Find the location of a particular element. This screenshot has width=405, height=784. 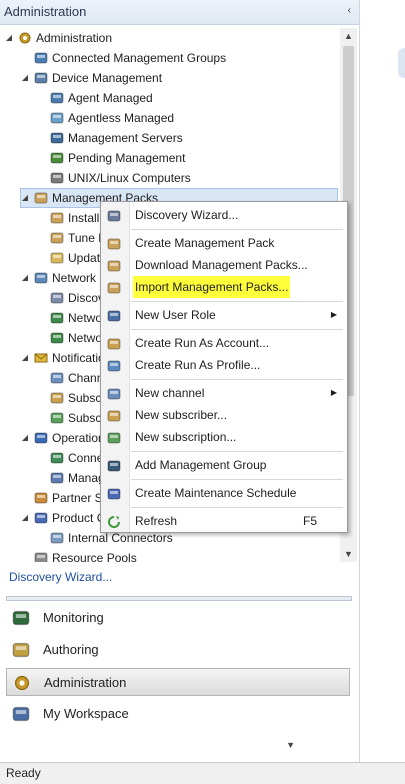

tree-item-label: Pending Management is located at coordinates (127, 158).